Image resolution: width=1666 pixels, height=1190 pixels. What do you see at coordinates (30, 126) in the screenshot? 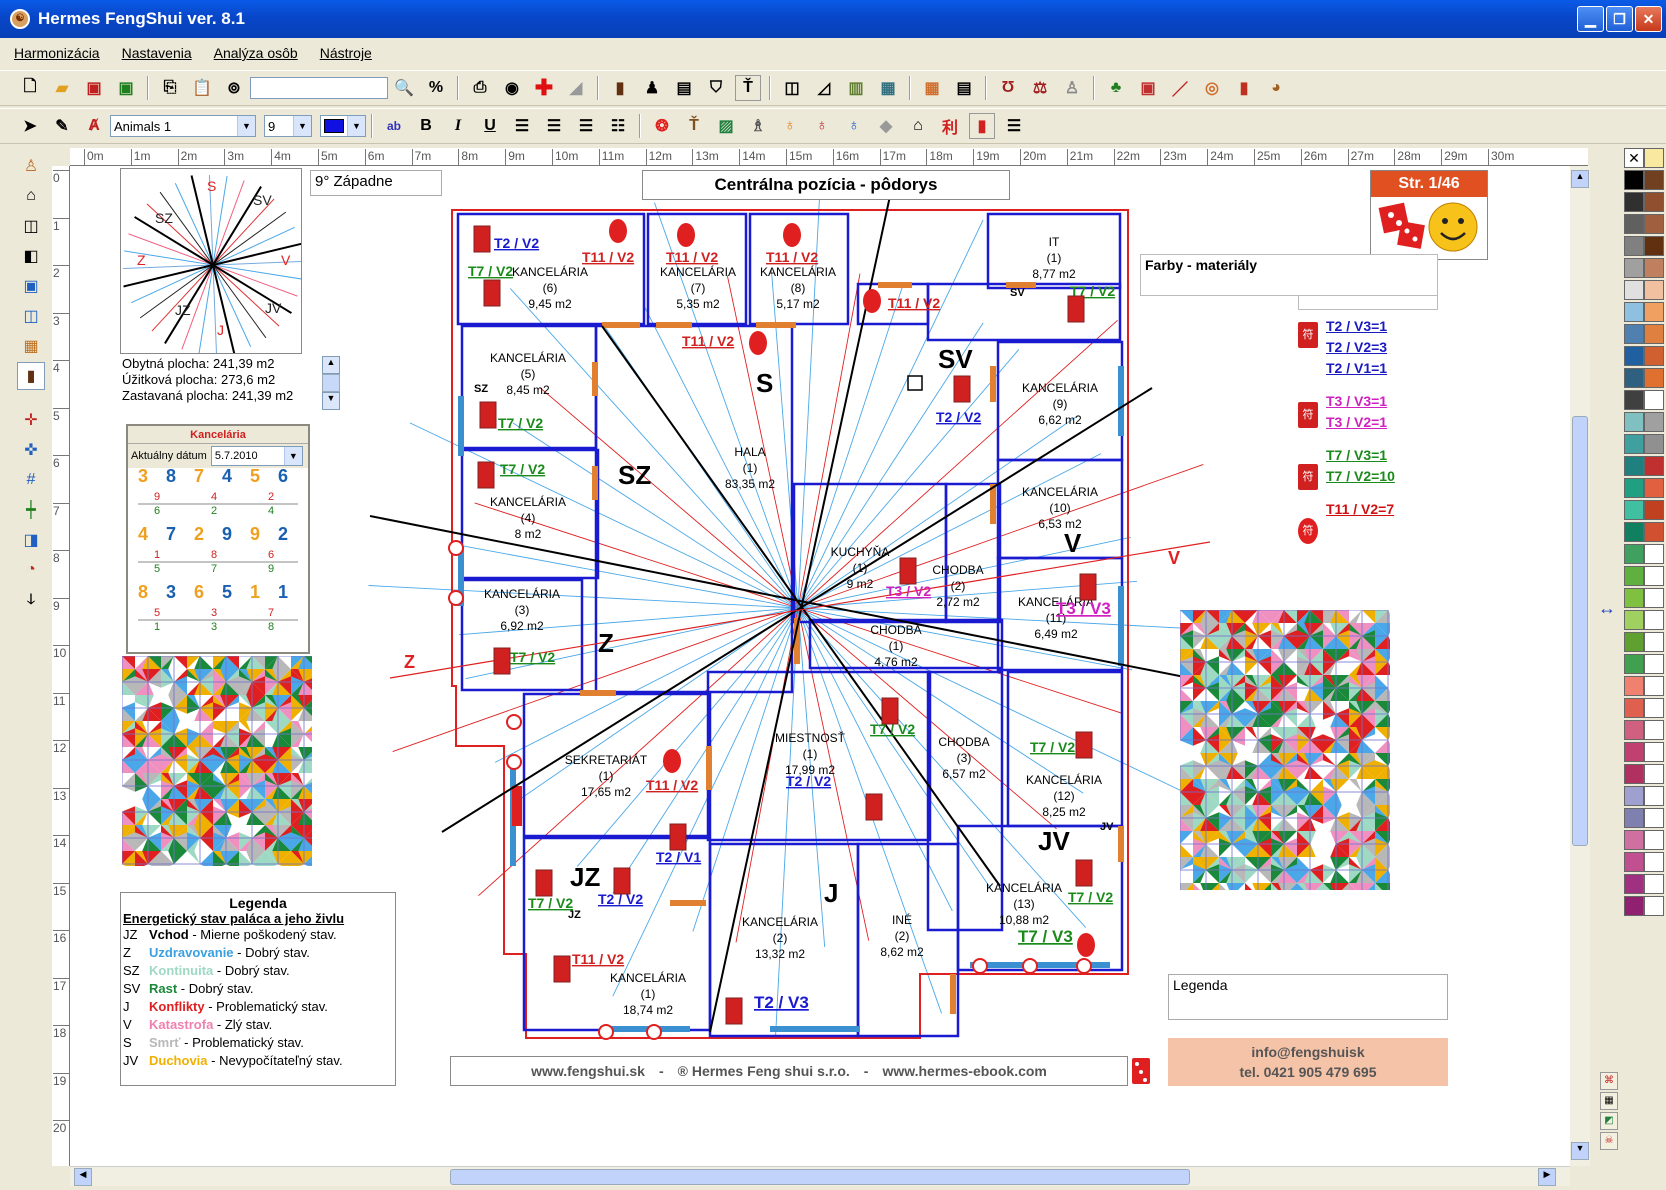
I see `pointer-icon: ➤` at bounding box center [30, 126].